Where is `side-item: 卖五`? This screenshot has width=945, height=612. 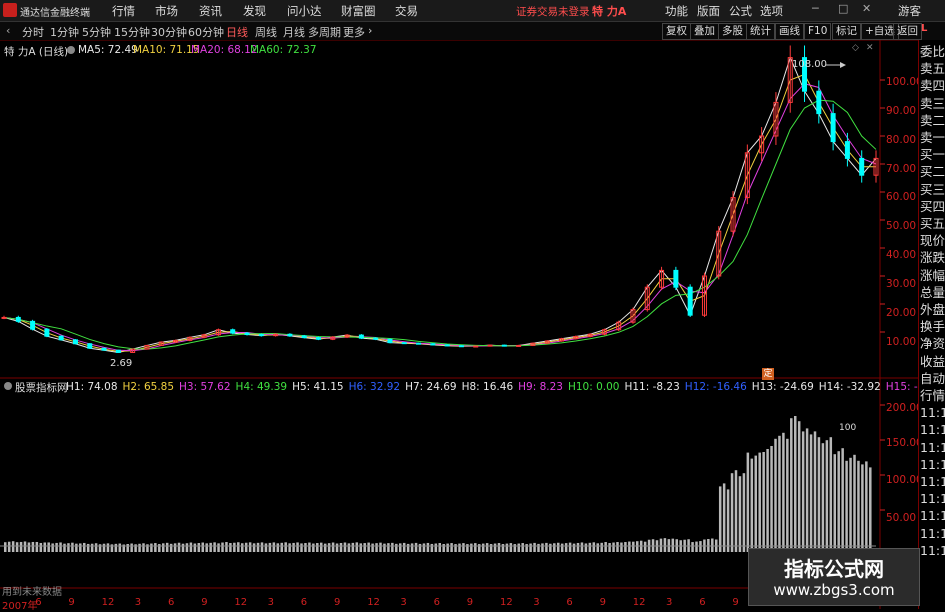 side-item: 卖五 is located at coordinates (932, 68).